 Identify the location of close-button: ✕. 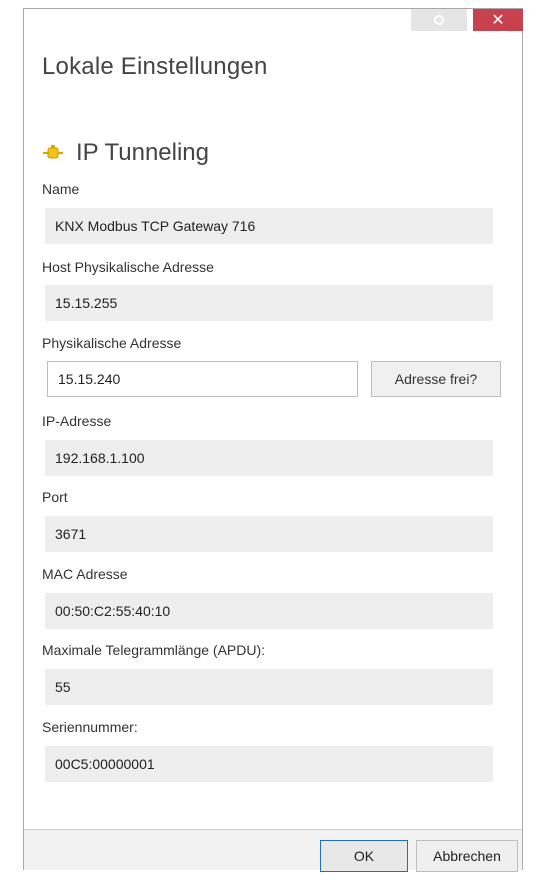
(498, 20).